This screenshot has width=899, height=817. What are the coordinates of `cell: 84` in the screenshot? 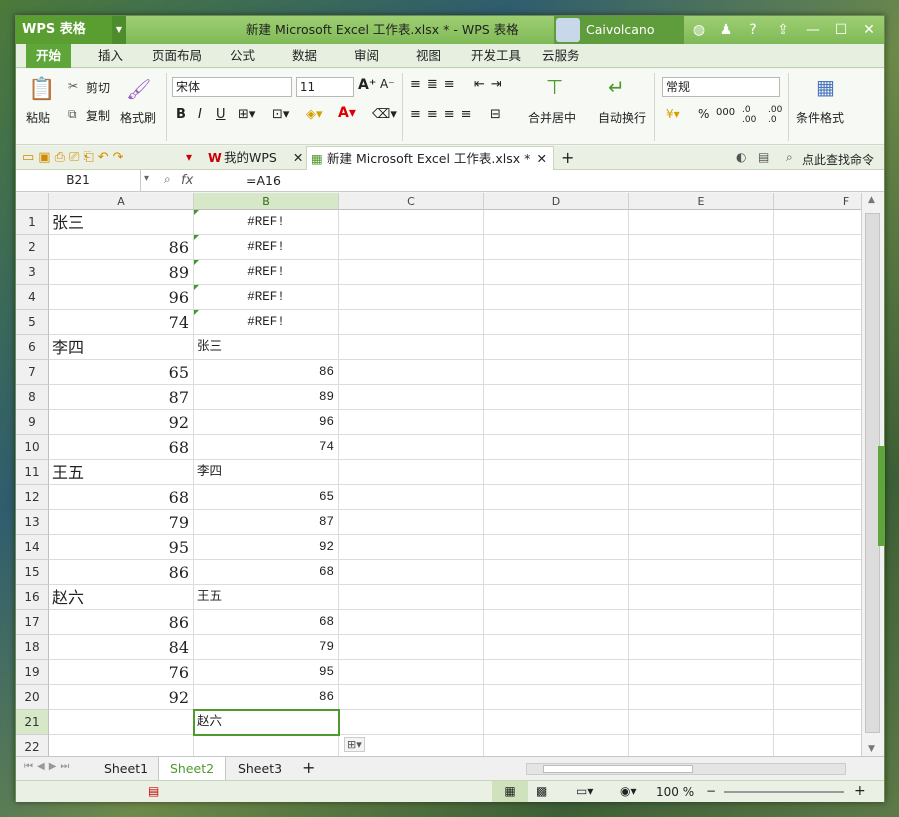 It's located at (121, 647).